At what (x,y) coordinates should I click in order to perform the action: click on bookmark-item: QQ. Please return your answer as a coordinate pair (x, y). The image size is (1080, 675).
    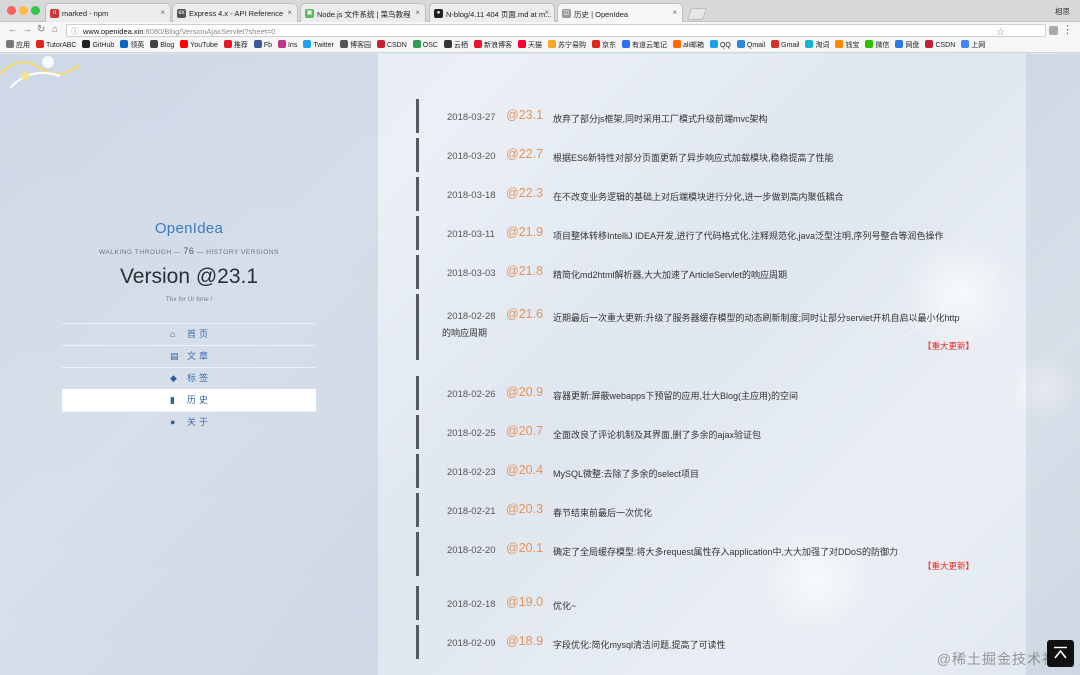
    Looking at the image, I should click on (720, 45).